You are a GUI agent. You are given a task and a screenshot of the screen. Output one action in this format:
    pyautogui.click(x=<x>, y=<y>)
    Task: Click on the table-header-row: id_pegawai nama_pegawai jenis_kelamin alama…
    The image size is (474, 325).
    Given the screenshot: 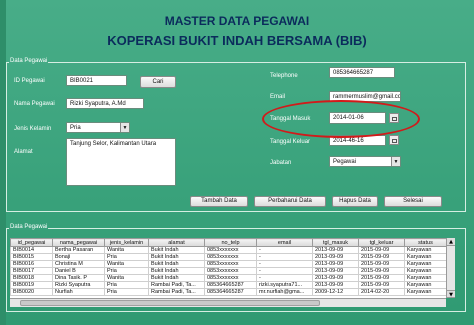 What is the action you would take?
    pyautogui.click(x=228, y=242)
    